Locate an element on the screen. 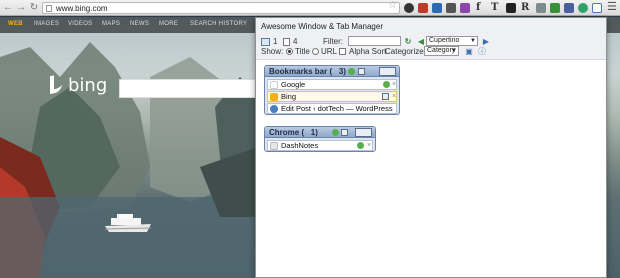  dashnotes-favicon-icon is located at coordinates (274, 146).